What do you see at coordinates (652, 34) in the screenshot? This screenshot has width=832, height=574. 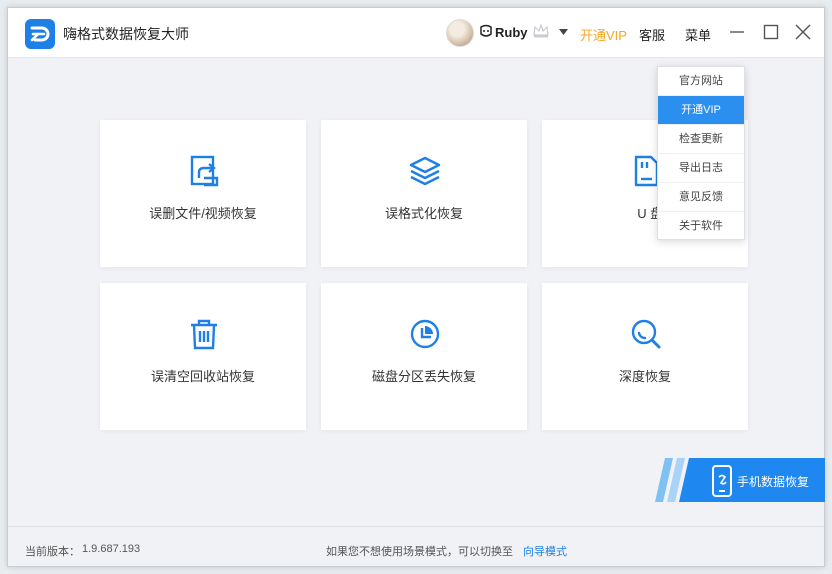 I see `customer-service-button: 客服` at bounding box center [652, 34].